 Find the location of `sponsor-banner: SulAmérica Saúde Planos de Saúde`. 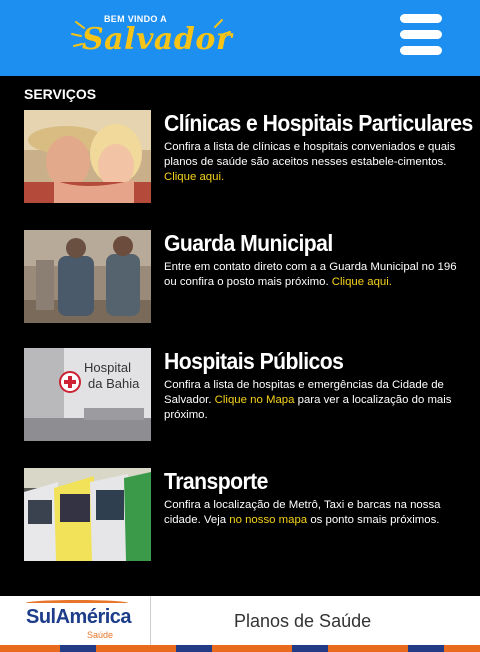

sponsor-banner: SulAmérica Saúde Planos de Saúde is located at coordinates (240, 624).